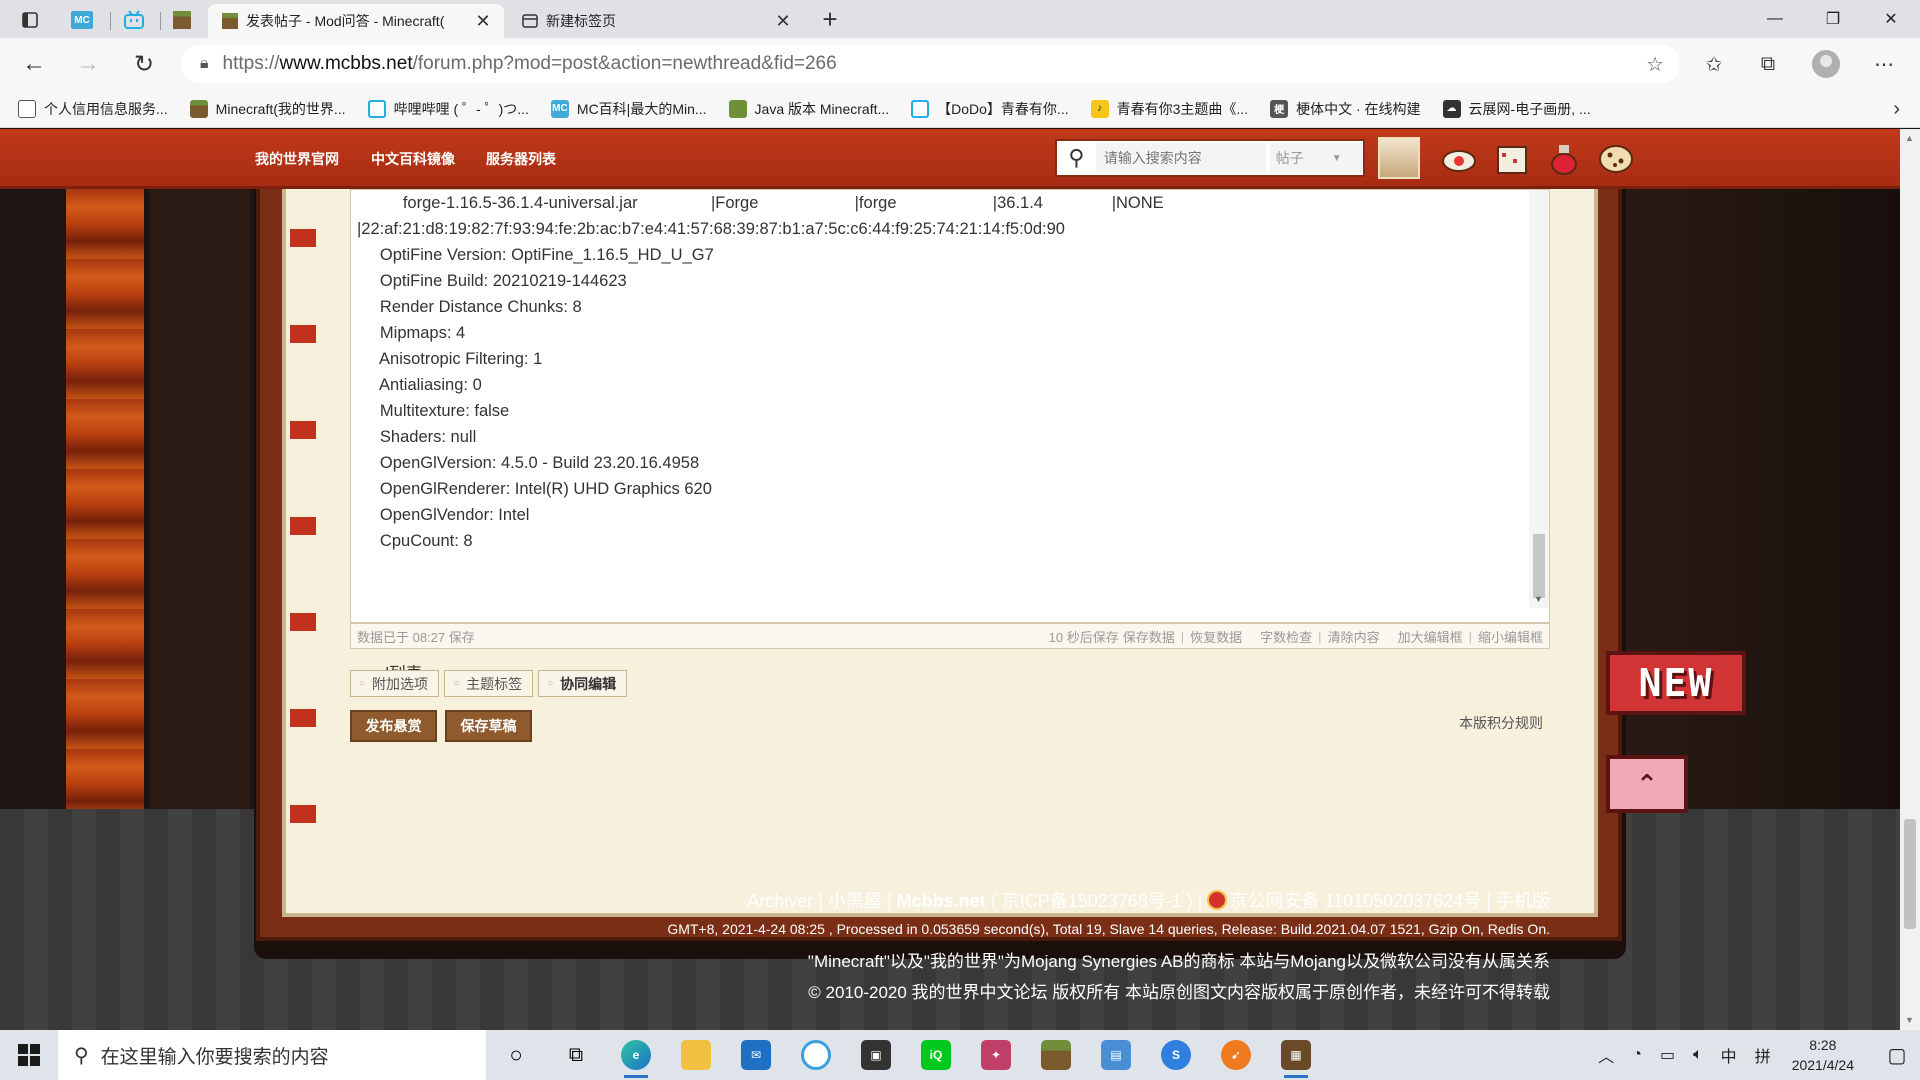 This screenshot has width=1920, height=1080. What do you see at coordinates (1564, 159) in the screenshot?
I see `potion-icon` at bounding box center [1564, 159].